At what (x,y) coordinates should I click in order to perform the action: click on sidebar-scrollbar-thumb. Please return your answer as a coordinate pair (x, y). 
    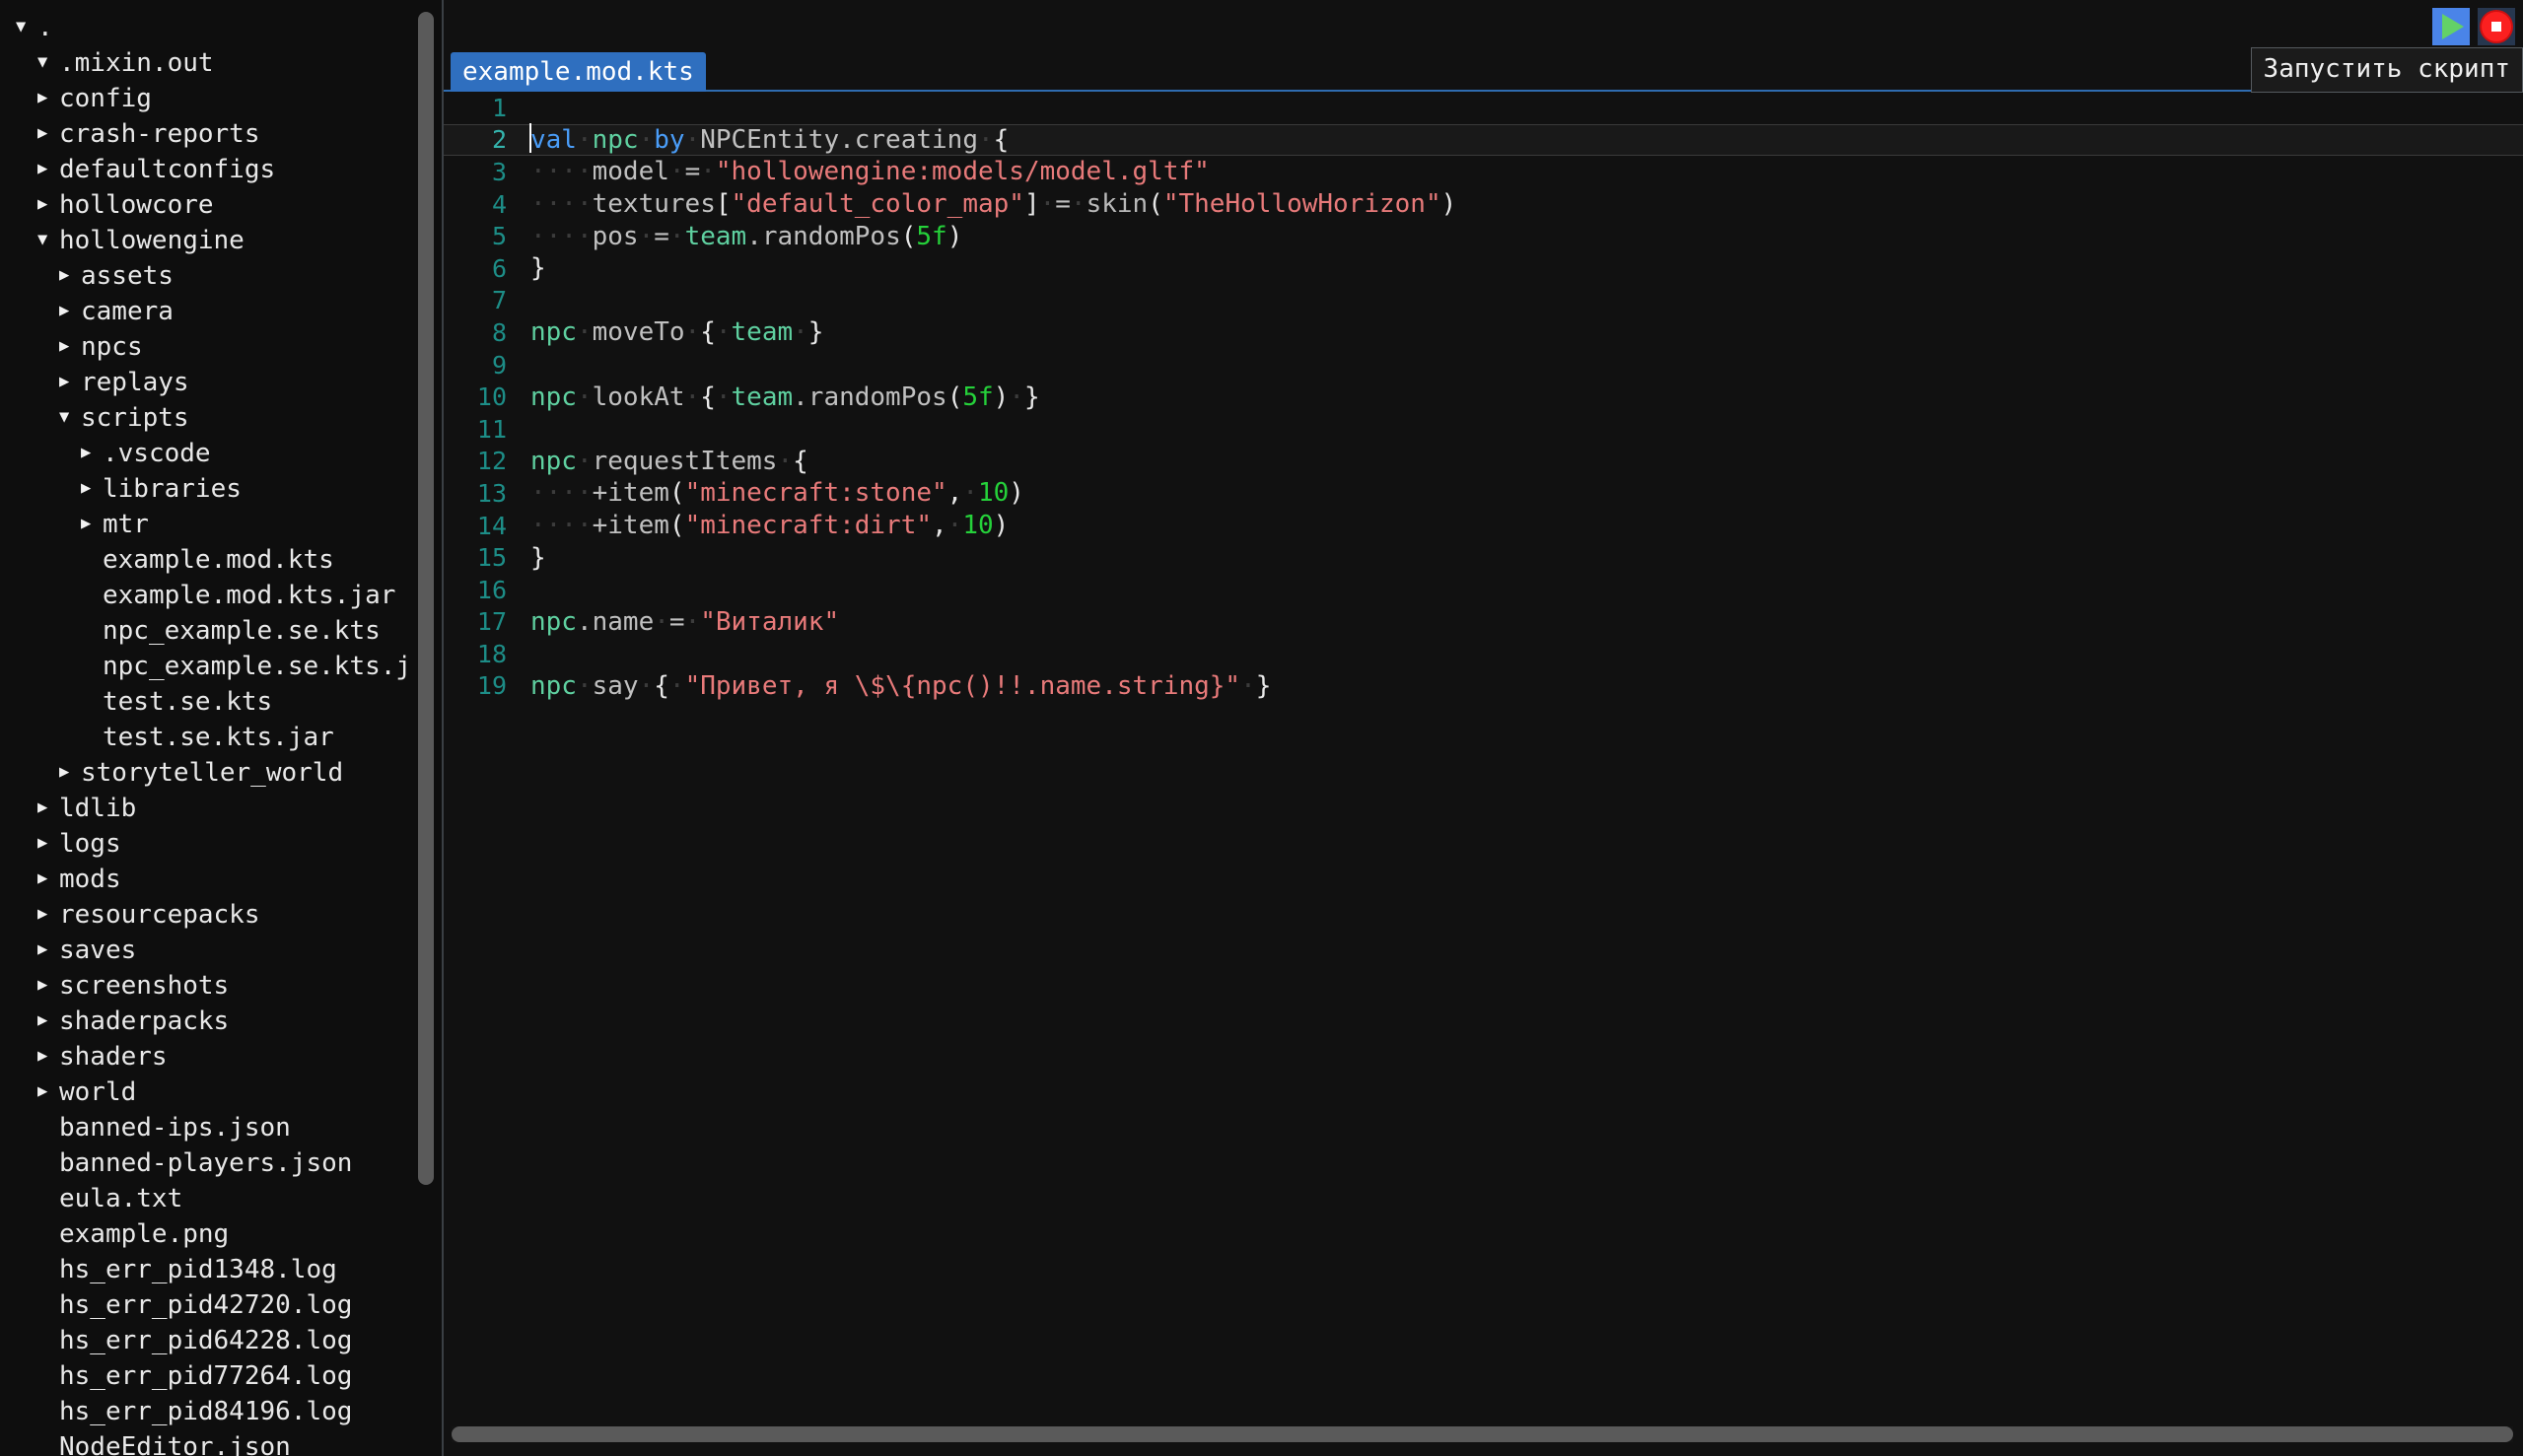
    Looking at the image, I should click on (426, 598).